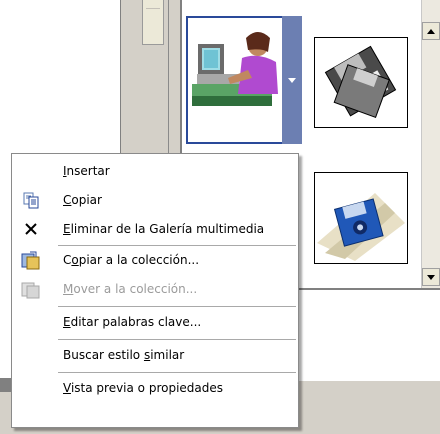 The height and width of the screenshot is (434, 440). I want to click on menu-item-buscar-similar: Buscar estilo similar, so click(155, 355).